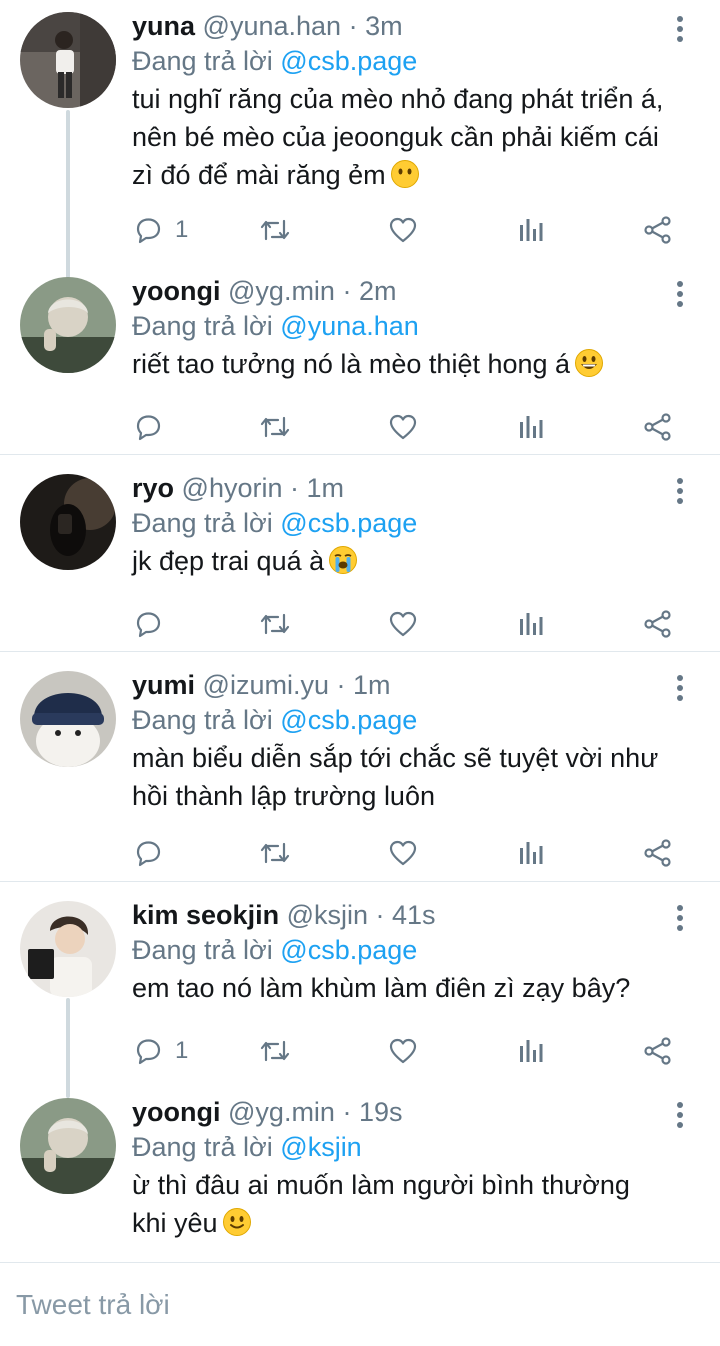 The width and height of the screenshot is (720, 1346). What do you see at coordinates (405, 174) in the screenshot?
I see `no-mouth-face-emoji` at bounding box center [405, 174].